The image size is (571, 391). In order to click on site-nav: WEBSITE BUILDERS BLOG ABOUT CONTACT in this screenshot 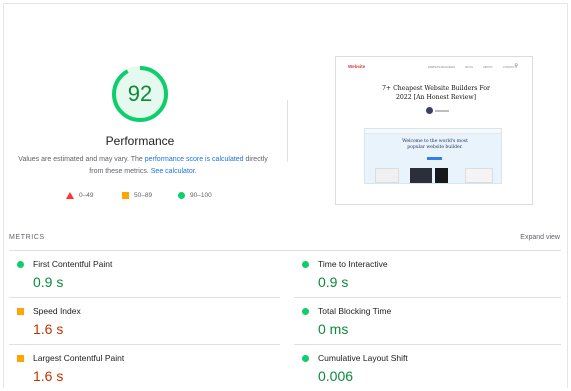, I will do `click(471, 67)`.